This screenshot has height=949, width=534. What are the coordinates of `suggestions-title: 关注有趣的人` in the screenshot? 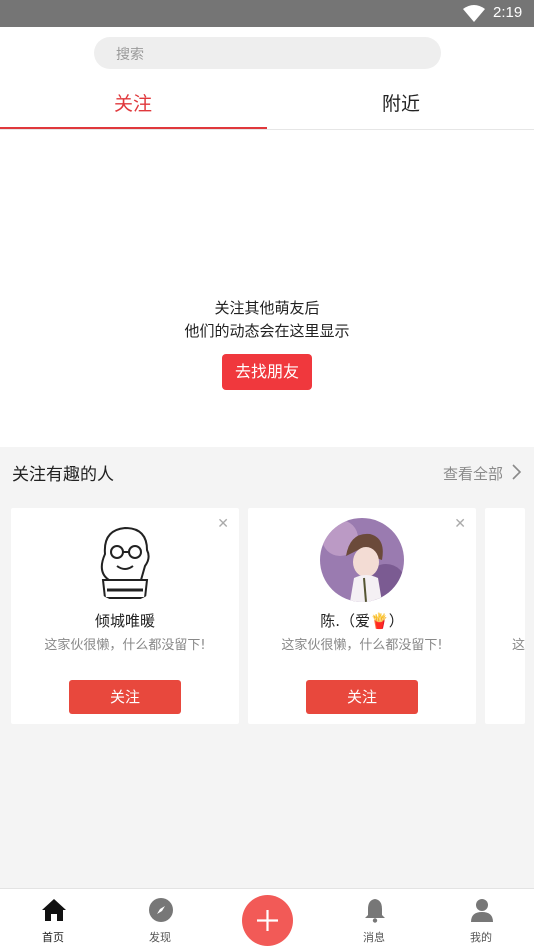 It's located at (63, 475).